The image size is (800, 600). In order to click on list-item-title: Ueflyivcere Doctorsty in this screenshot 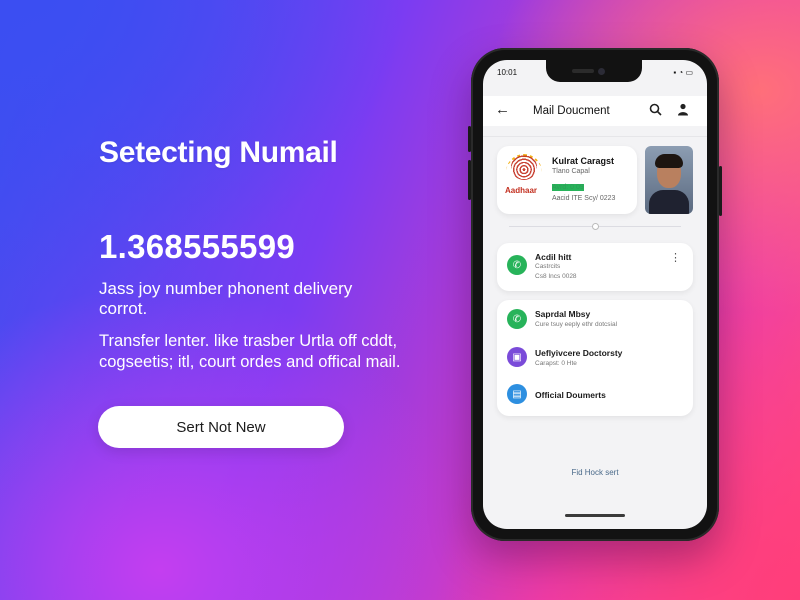, I will do `click(579, 353)`.